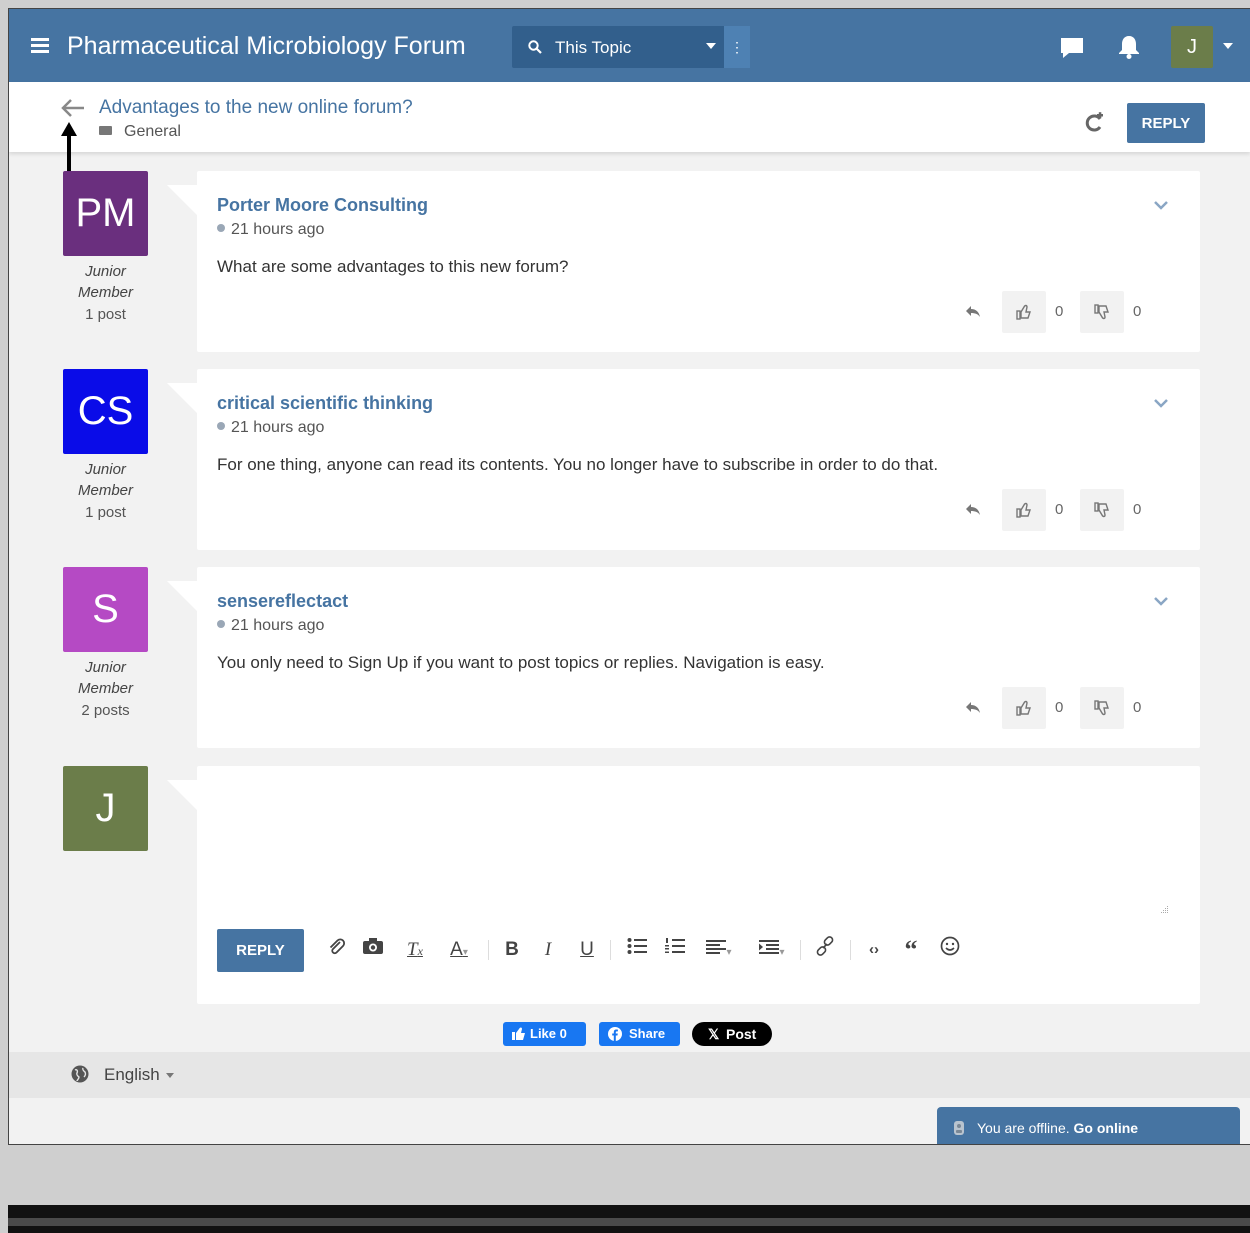 The width and height of the screenshot is (1250, 1233). Describe the element at coordinates (950, 950) in the screenshot. I see `emoji-icon` at that location.